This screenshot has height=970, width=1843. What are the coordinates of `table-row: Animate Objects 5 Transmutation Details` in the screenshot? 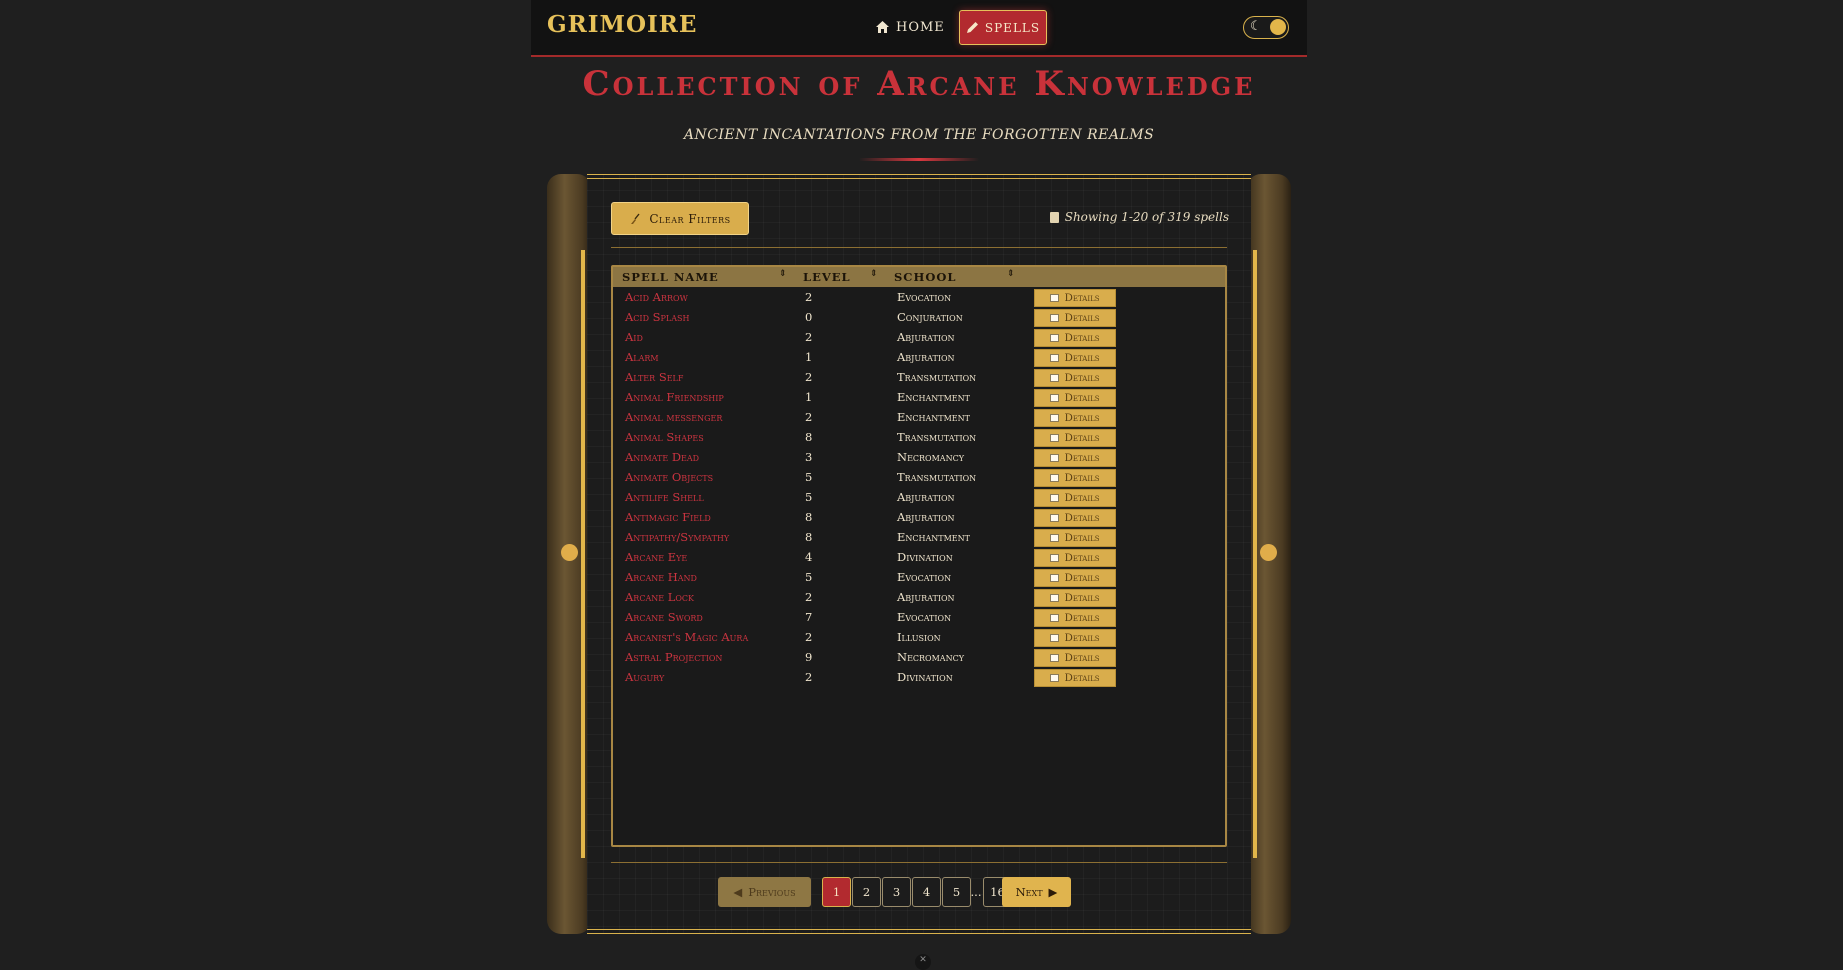 It's located at (919, 477).